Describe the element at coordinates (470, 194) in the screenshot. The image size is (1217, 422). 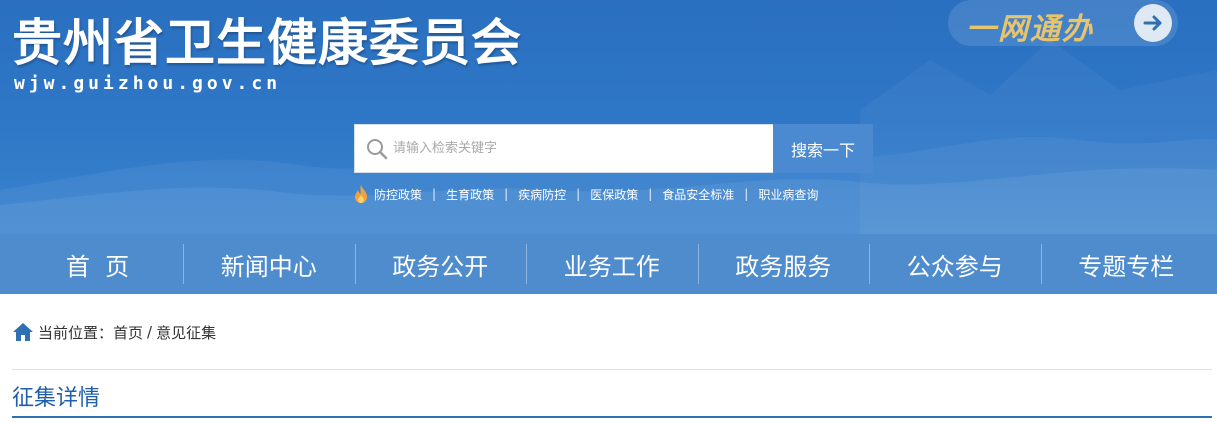
I see `hot-link-birth-policy: 生育政策` at that location.